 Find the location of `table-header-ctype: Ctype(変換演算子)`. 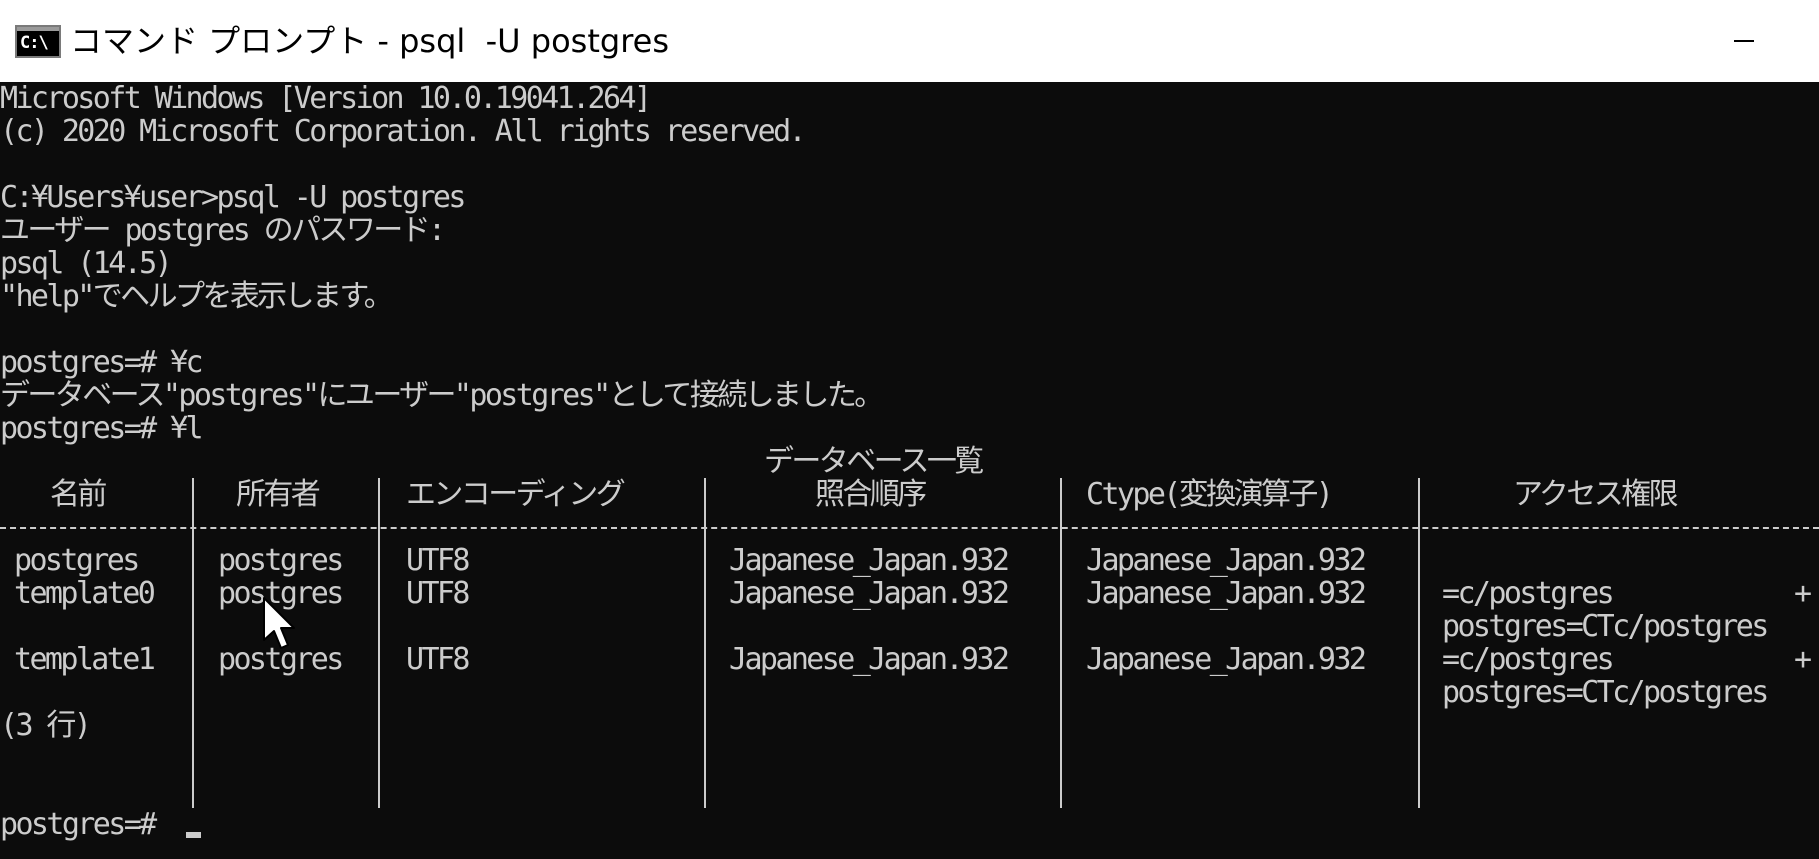

table-header-ctype: Ctype(変換演算子) is located at coordinates (1210, 494).